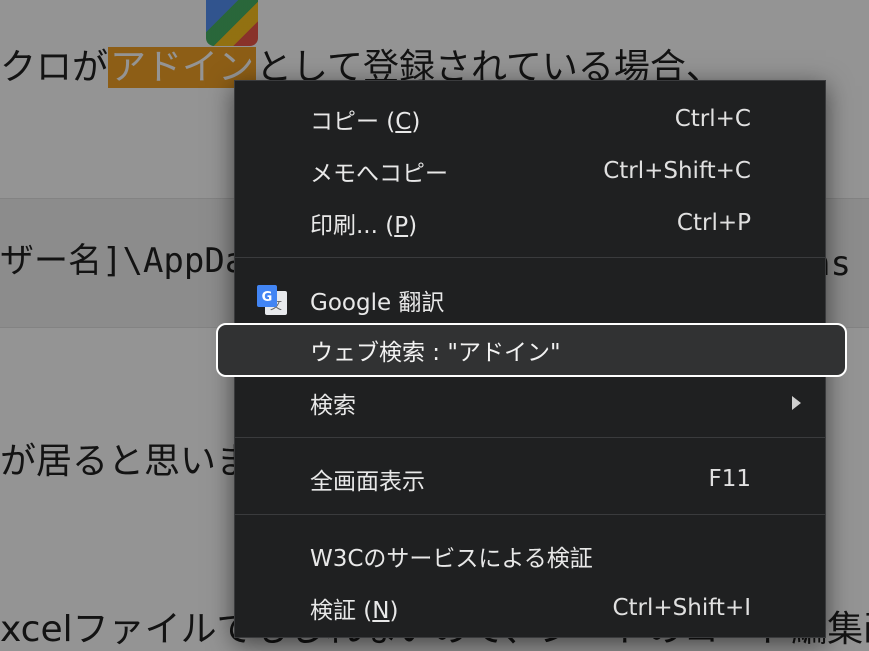 Image resolution: width=869 pixels, height=651 pixels. Describe the element at coordinates (530, 479) in the screenshot. I see `menu-item-fullscreen: 全画面表示 F11` at that location.